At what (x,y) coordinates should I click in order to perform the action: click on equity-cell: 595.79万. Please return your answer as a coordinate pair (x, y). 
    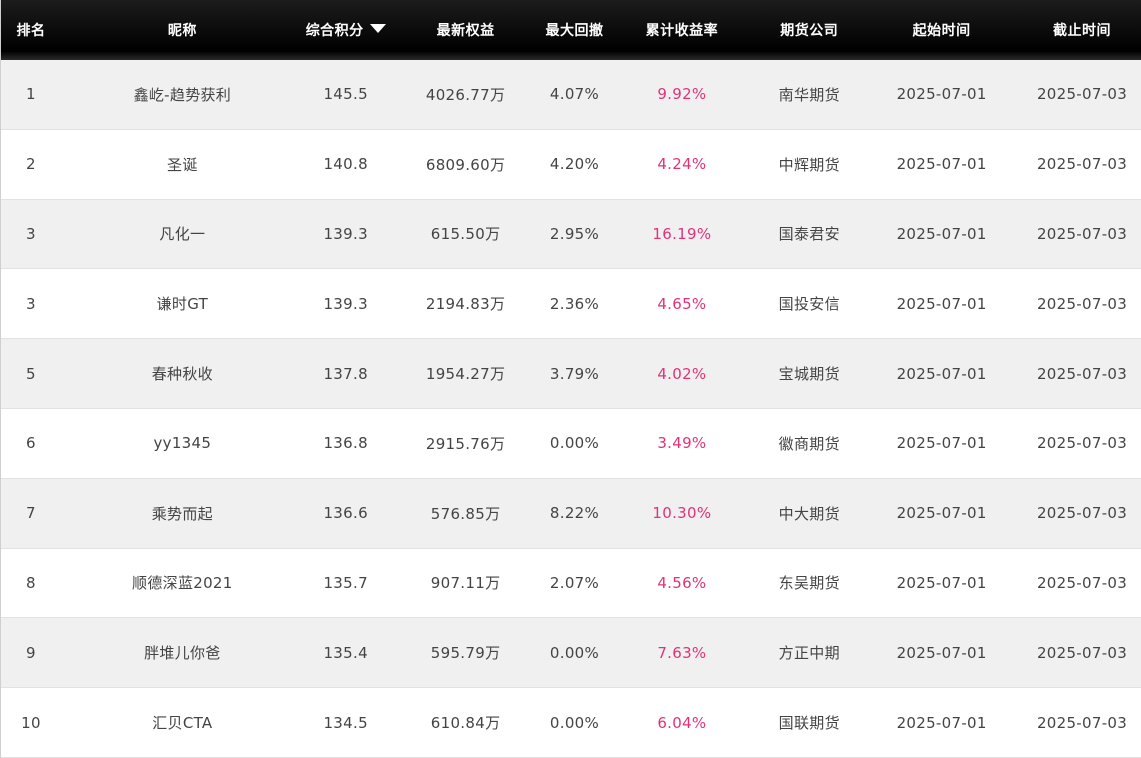
    Looking at the image, I should click on (465, 653).